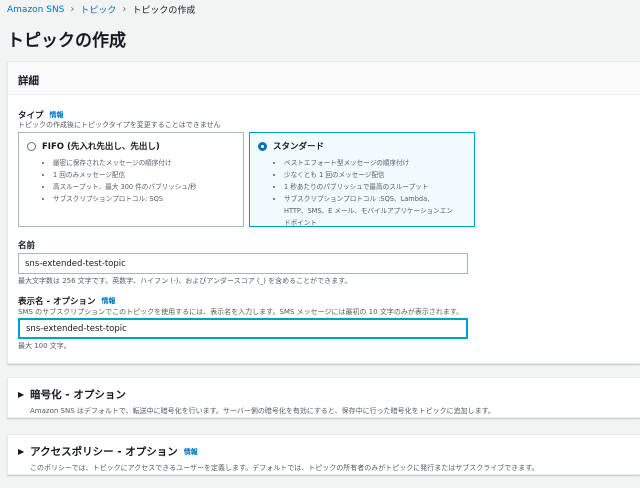 The image size is (640, 488). I want to click on breadcrumb-link-sns: Amazon SNS, so click(35, 10).